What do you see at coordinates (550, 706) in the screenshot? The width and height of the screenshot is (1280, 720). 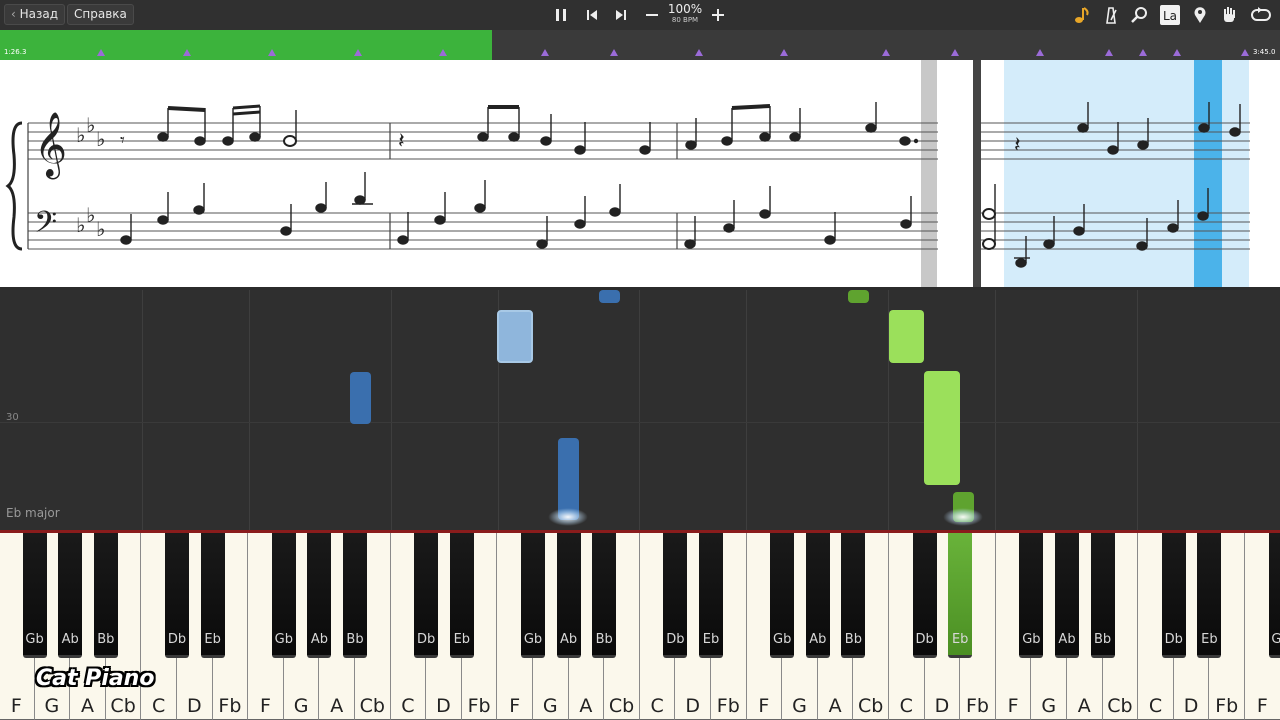 I see `white-key-label: G` at bounding box center [550, 706].